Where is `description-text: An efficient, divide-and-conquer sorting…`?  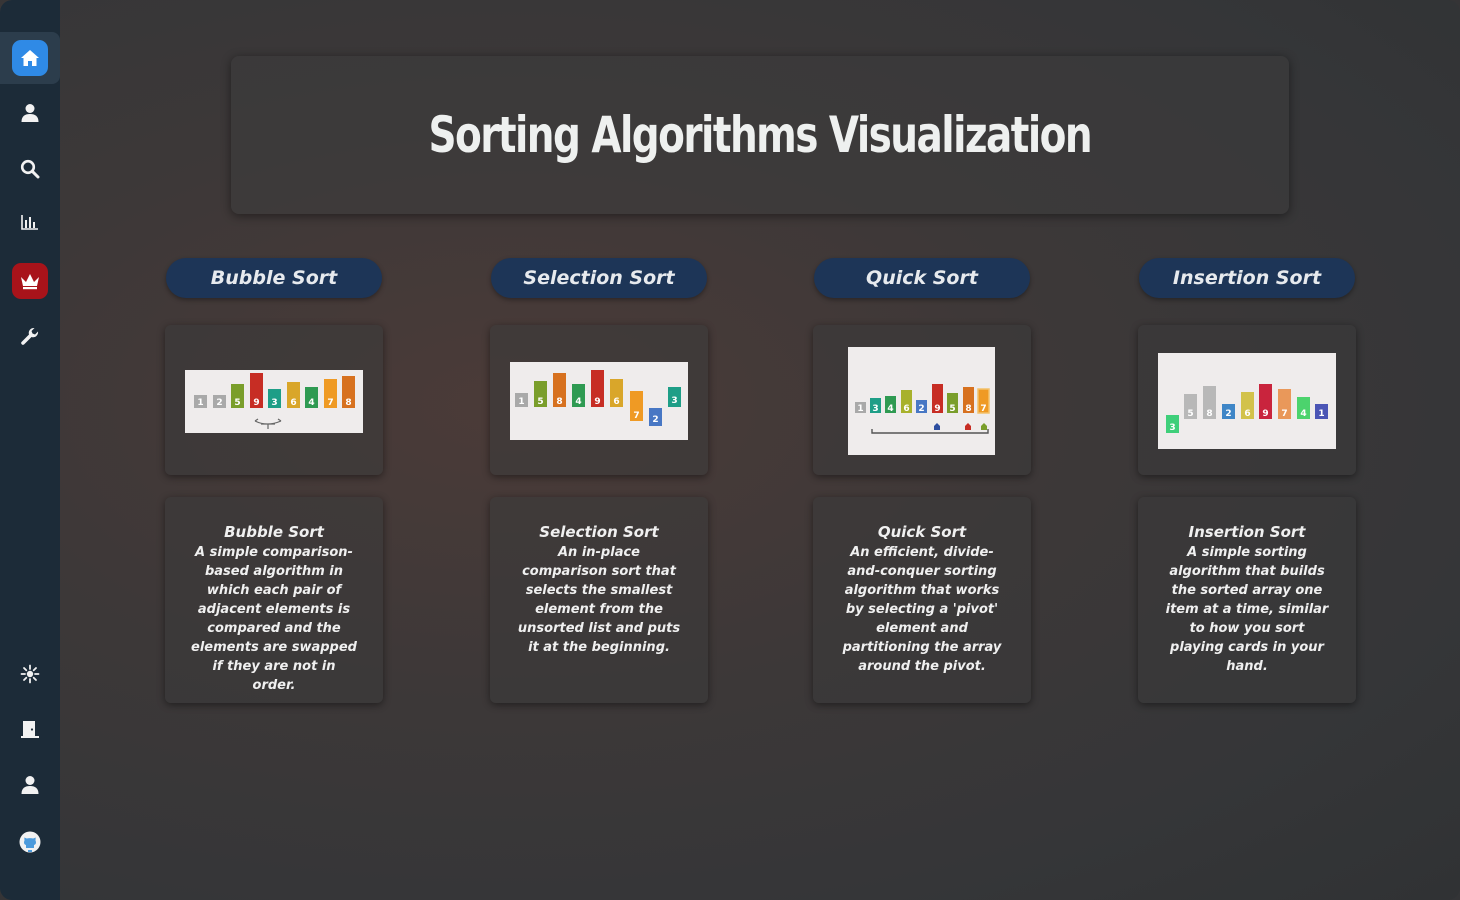 description-text: An efficient, divide-and-conquer sorting… is located at coordinates (922, 609).